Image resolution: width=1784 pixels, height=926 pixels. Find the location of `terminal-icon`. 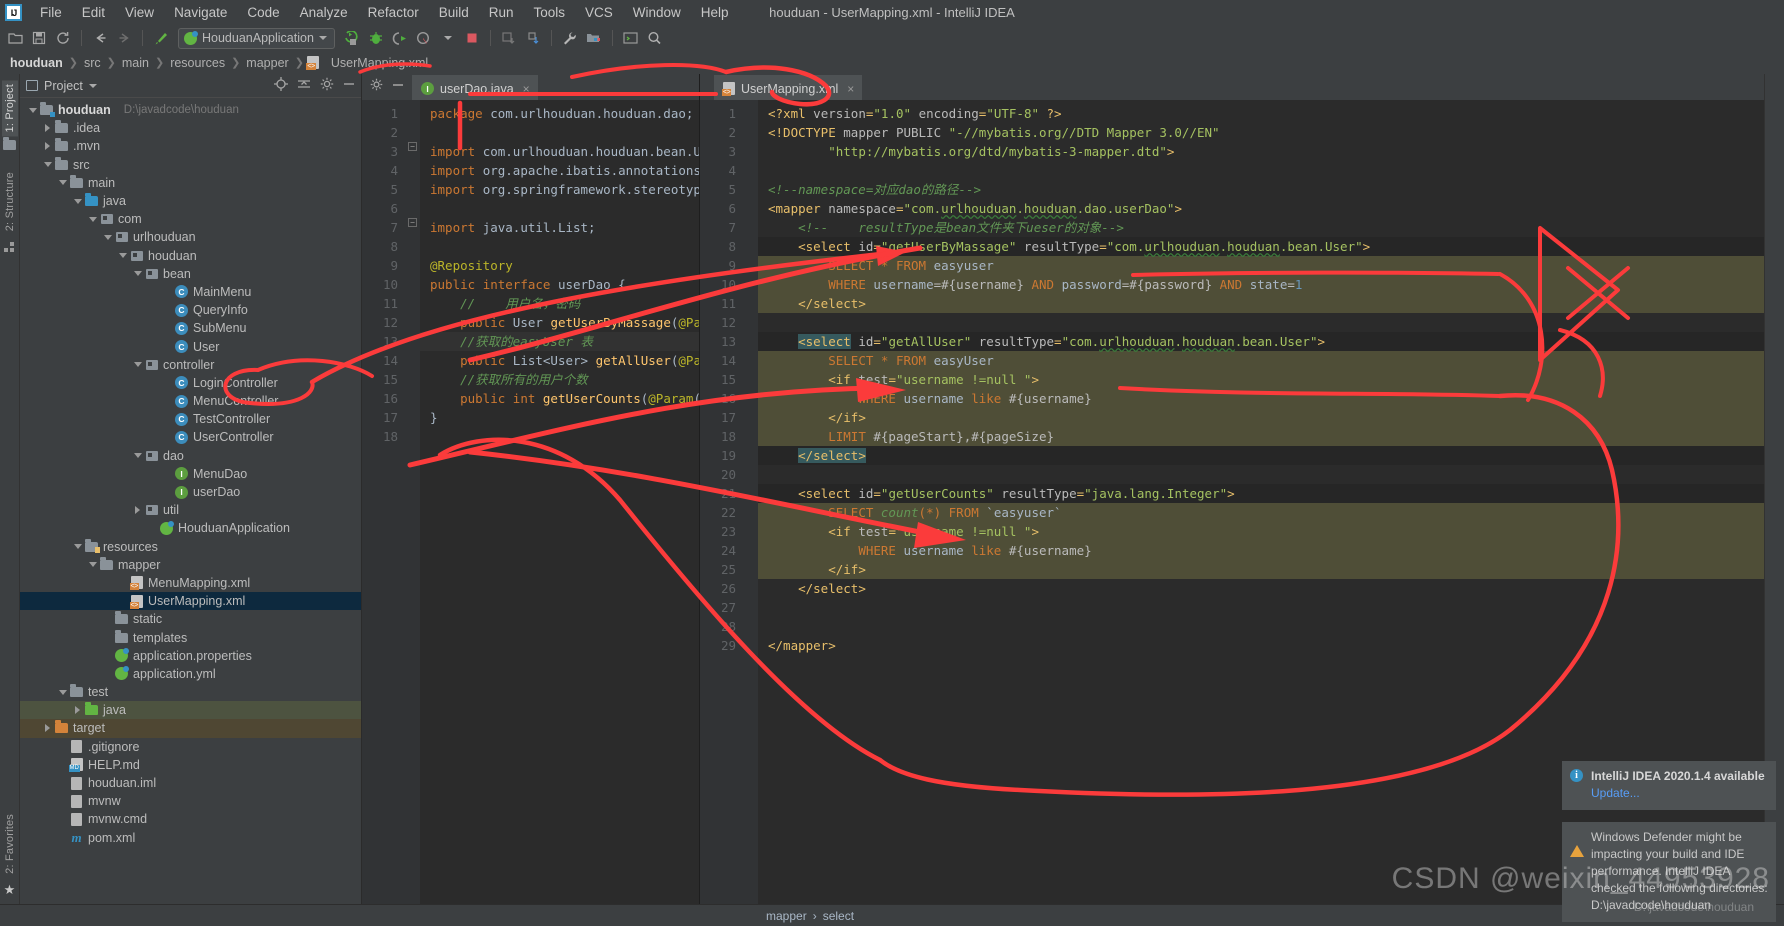

terminal-icon is located at coordinates (631, 38).